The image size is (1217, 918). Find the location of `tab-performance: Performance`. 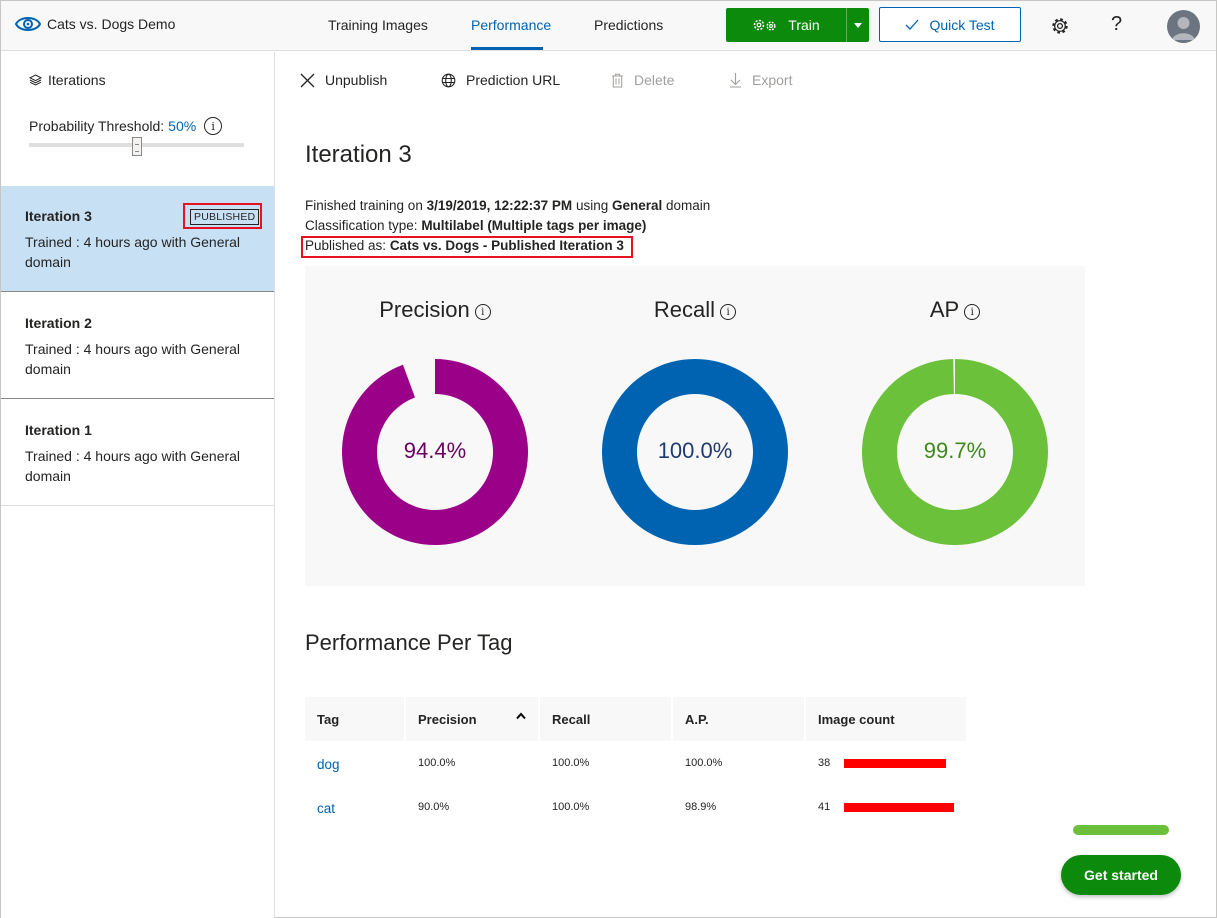

tab-performance: Performance is located at coordinates (511, 25).